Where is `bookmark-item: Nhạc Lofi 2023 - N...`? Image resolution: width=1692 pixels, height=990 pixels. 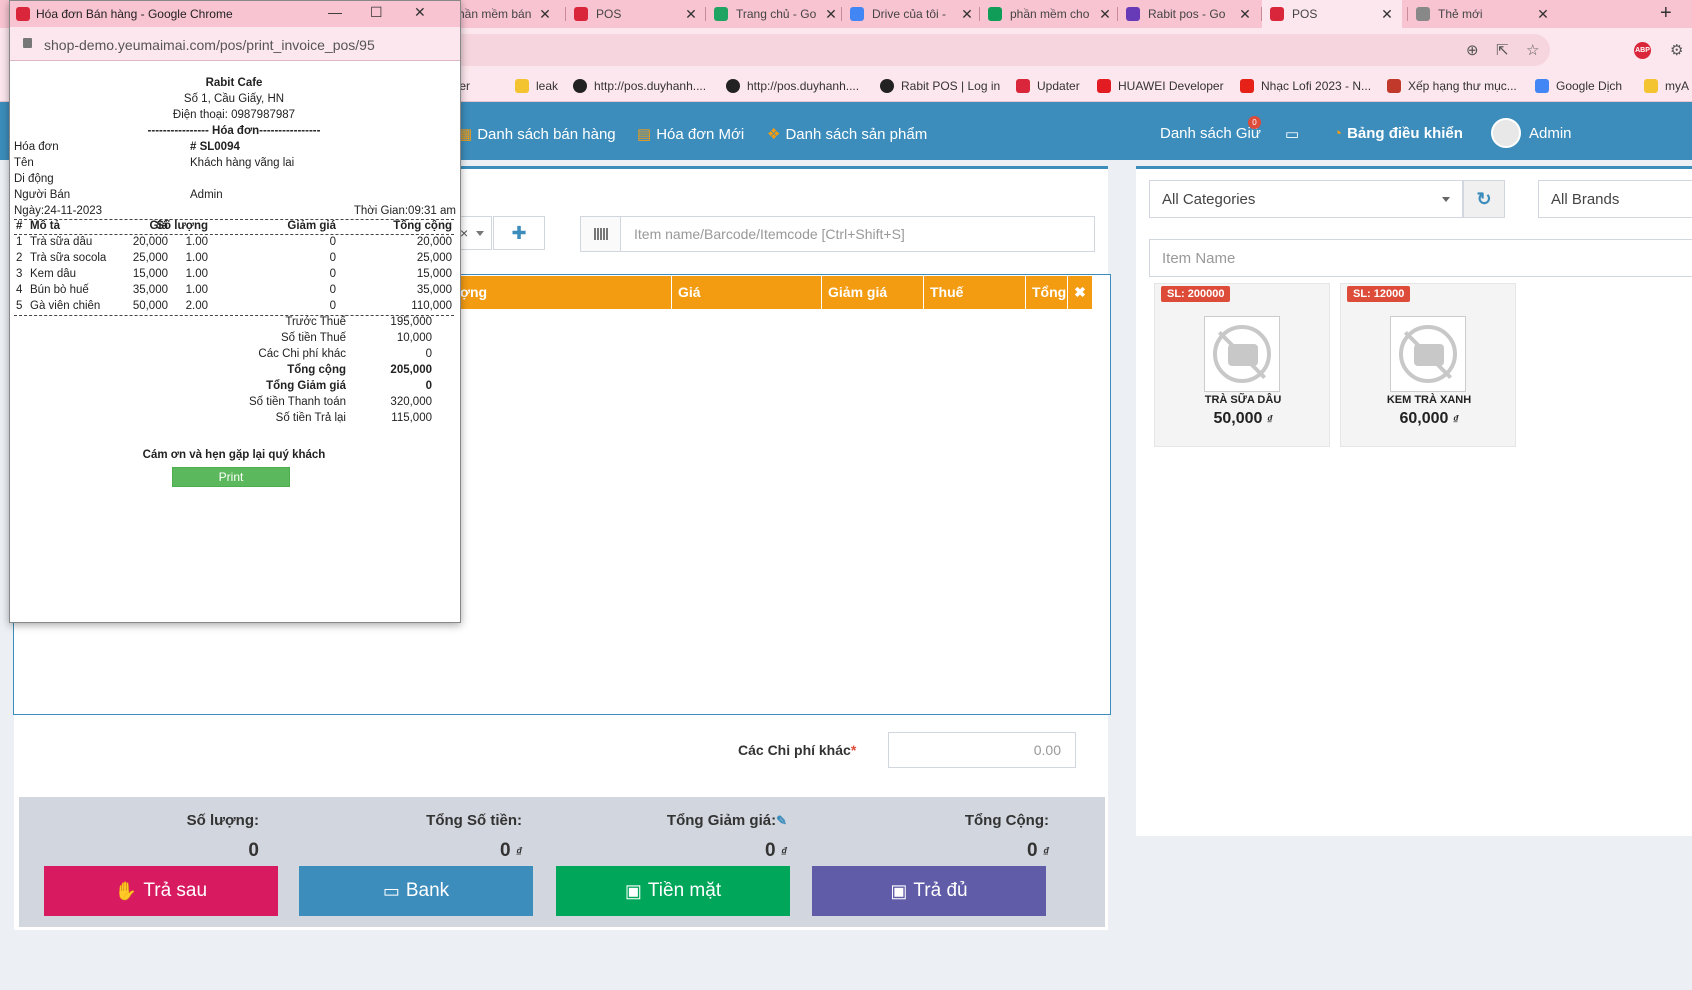 bookmark-item: Nhạc Lofi 2023 - N... is located at coordinates (1305, 86).